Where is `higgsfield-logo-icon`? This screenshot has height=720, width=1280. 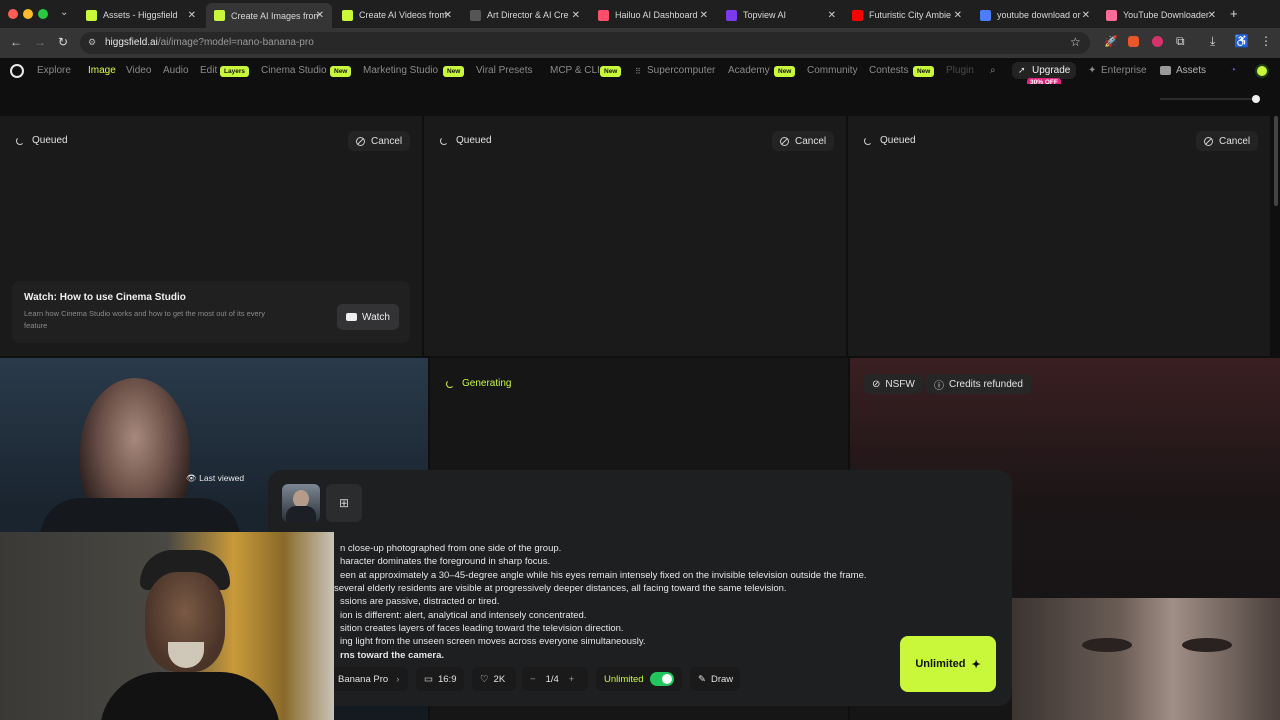 higgsfield-logo-icon is located at coordinates (17, 71).